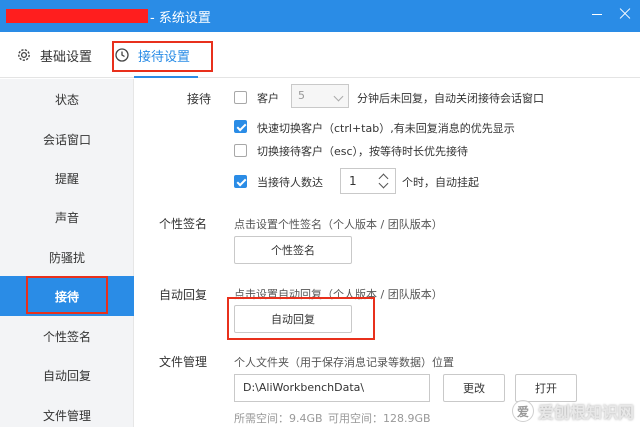 The height and width of the screenshot is (427, 640). Describe the element at coordinates (240, 126) in the screenshot. I see `fast-switch-checkbox` at that location.